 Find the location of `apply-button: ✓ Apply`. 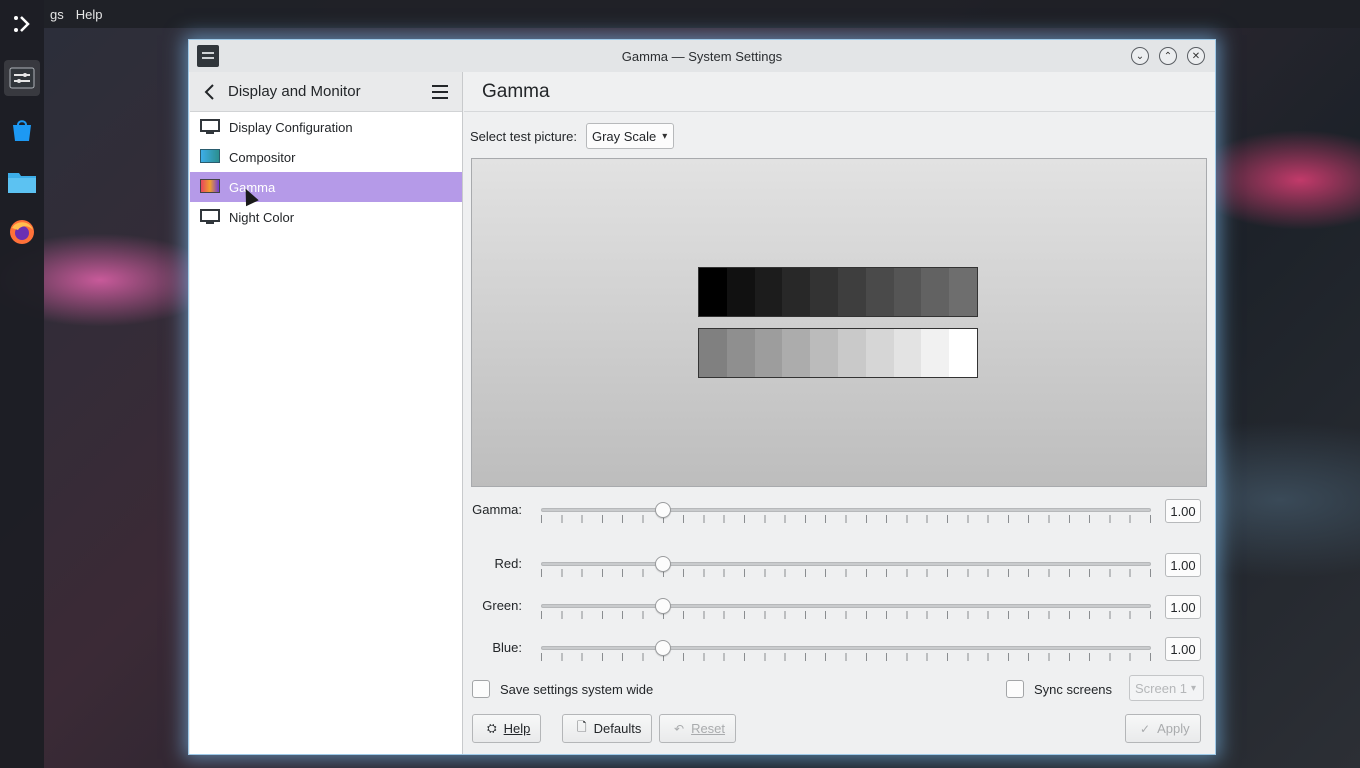

apply-button: ✓ Apply is located at coordinates (1163, 728).